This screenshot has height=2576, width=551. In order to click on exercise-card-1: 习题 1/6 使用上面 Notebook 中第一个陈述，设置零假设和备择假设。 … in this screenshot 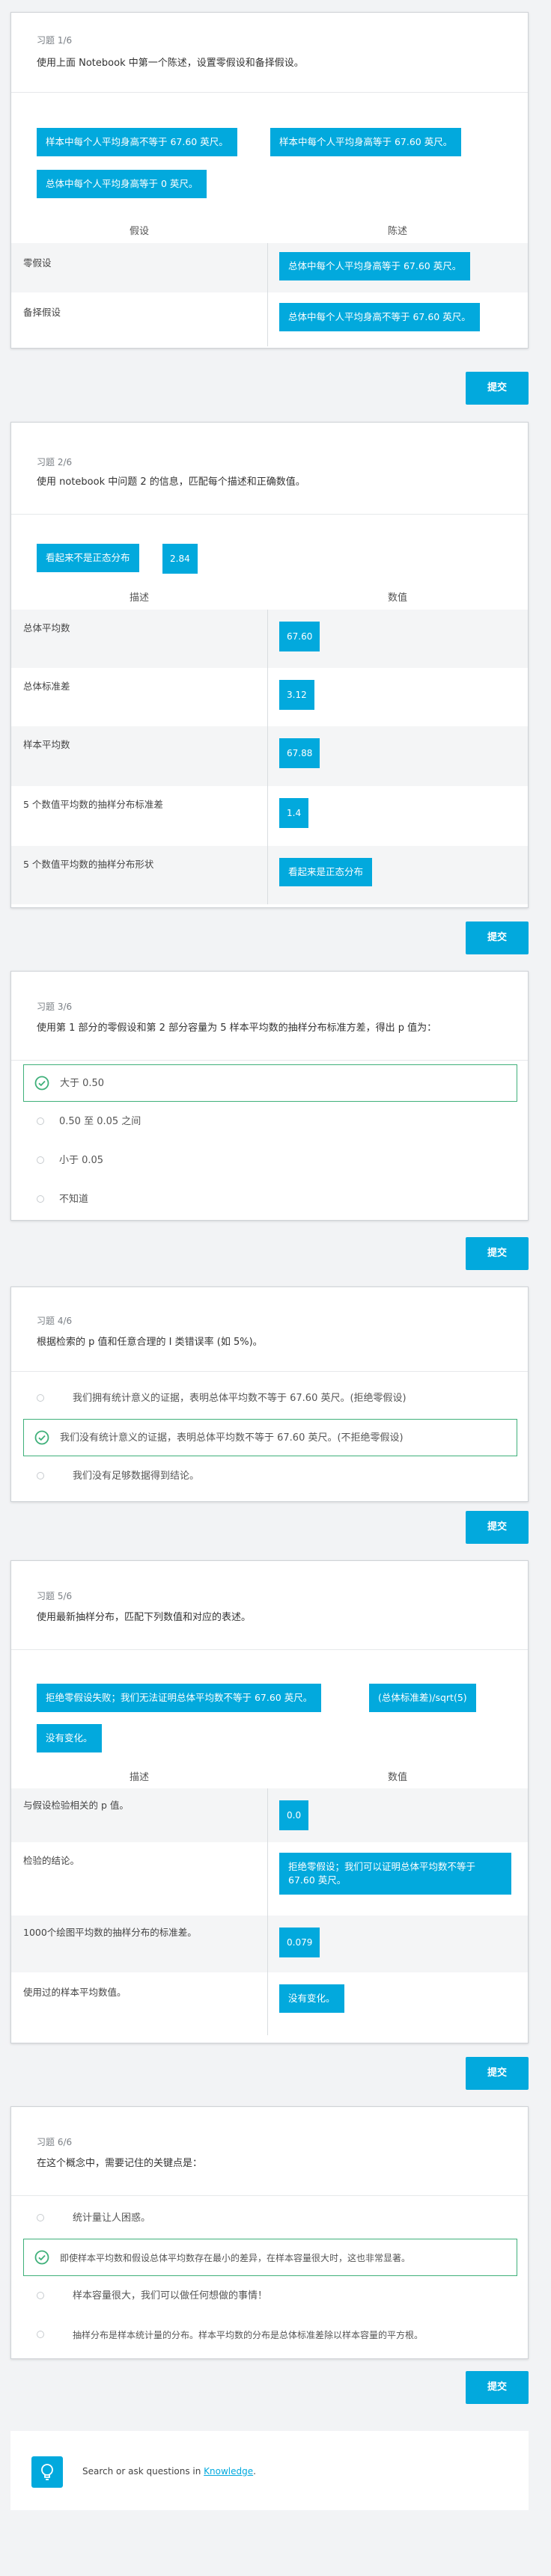, I will do `click(269, 180)`.